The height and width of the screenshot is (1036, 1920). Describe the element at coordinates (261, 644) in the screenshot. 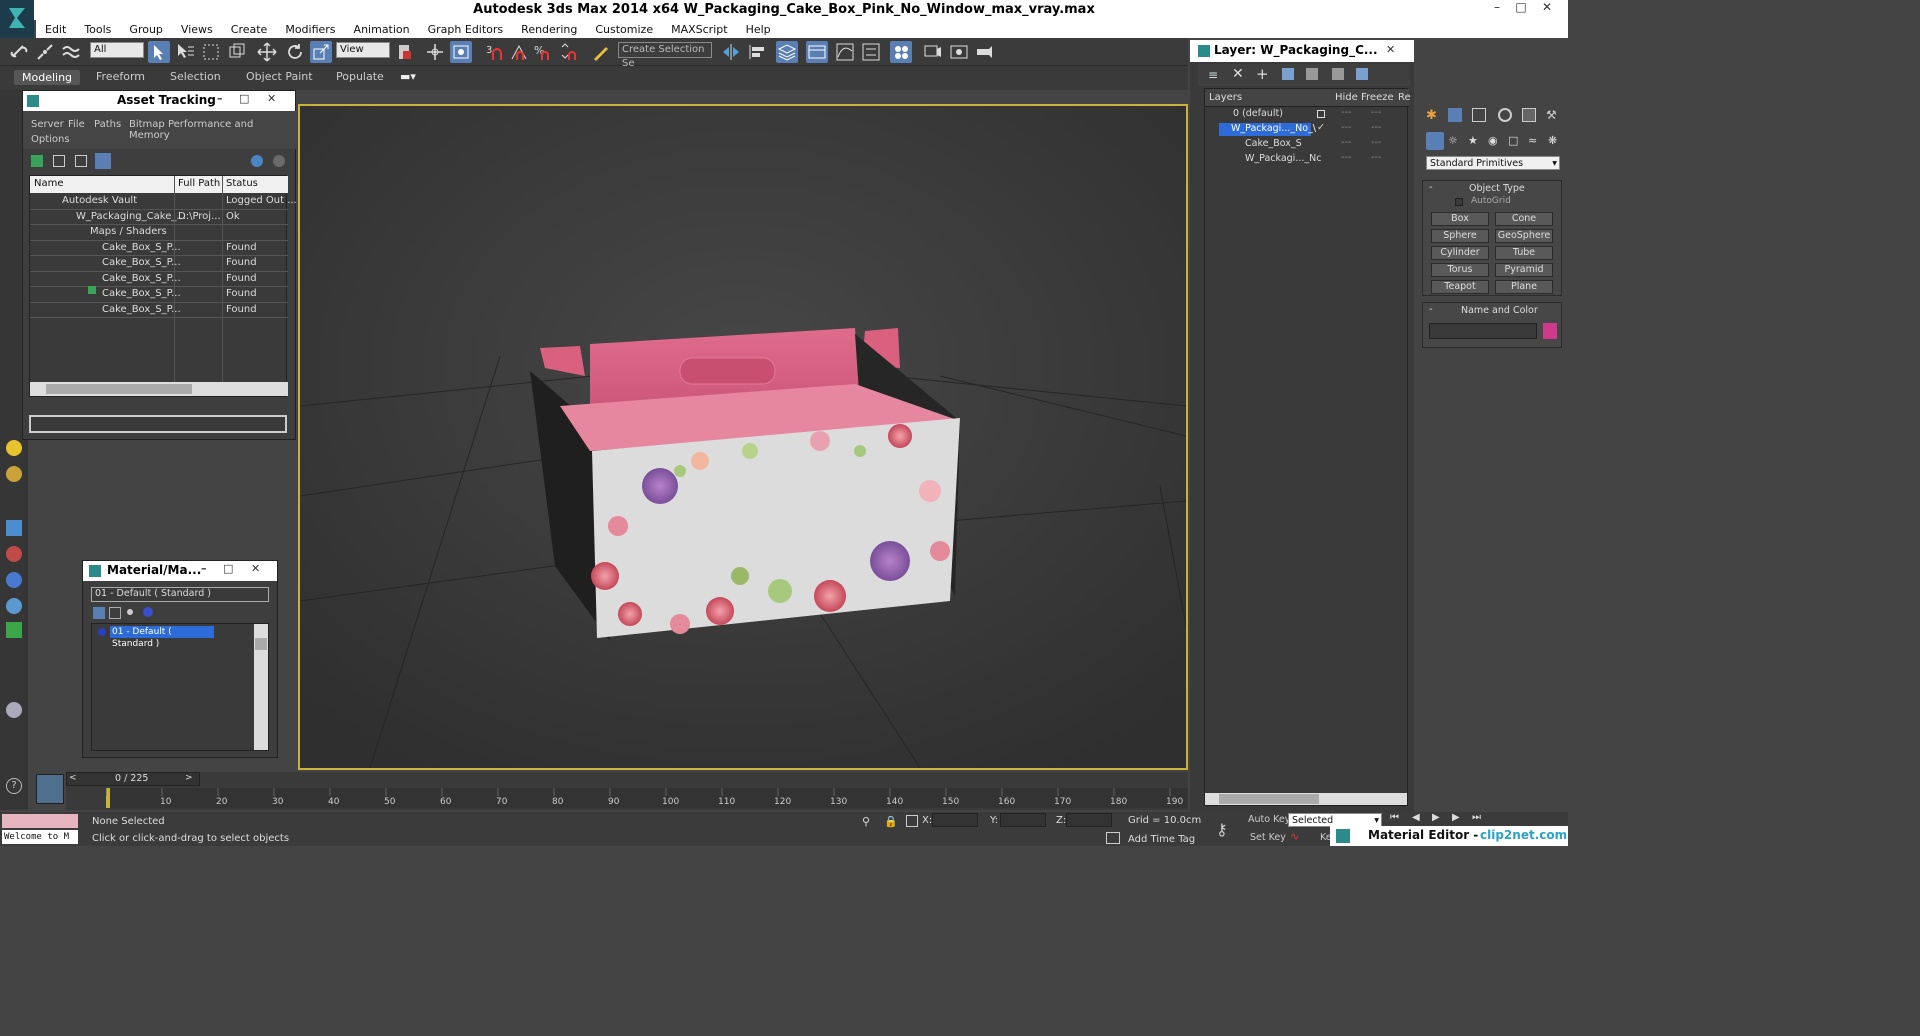

I see `scrollbar-thumb` at that location.